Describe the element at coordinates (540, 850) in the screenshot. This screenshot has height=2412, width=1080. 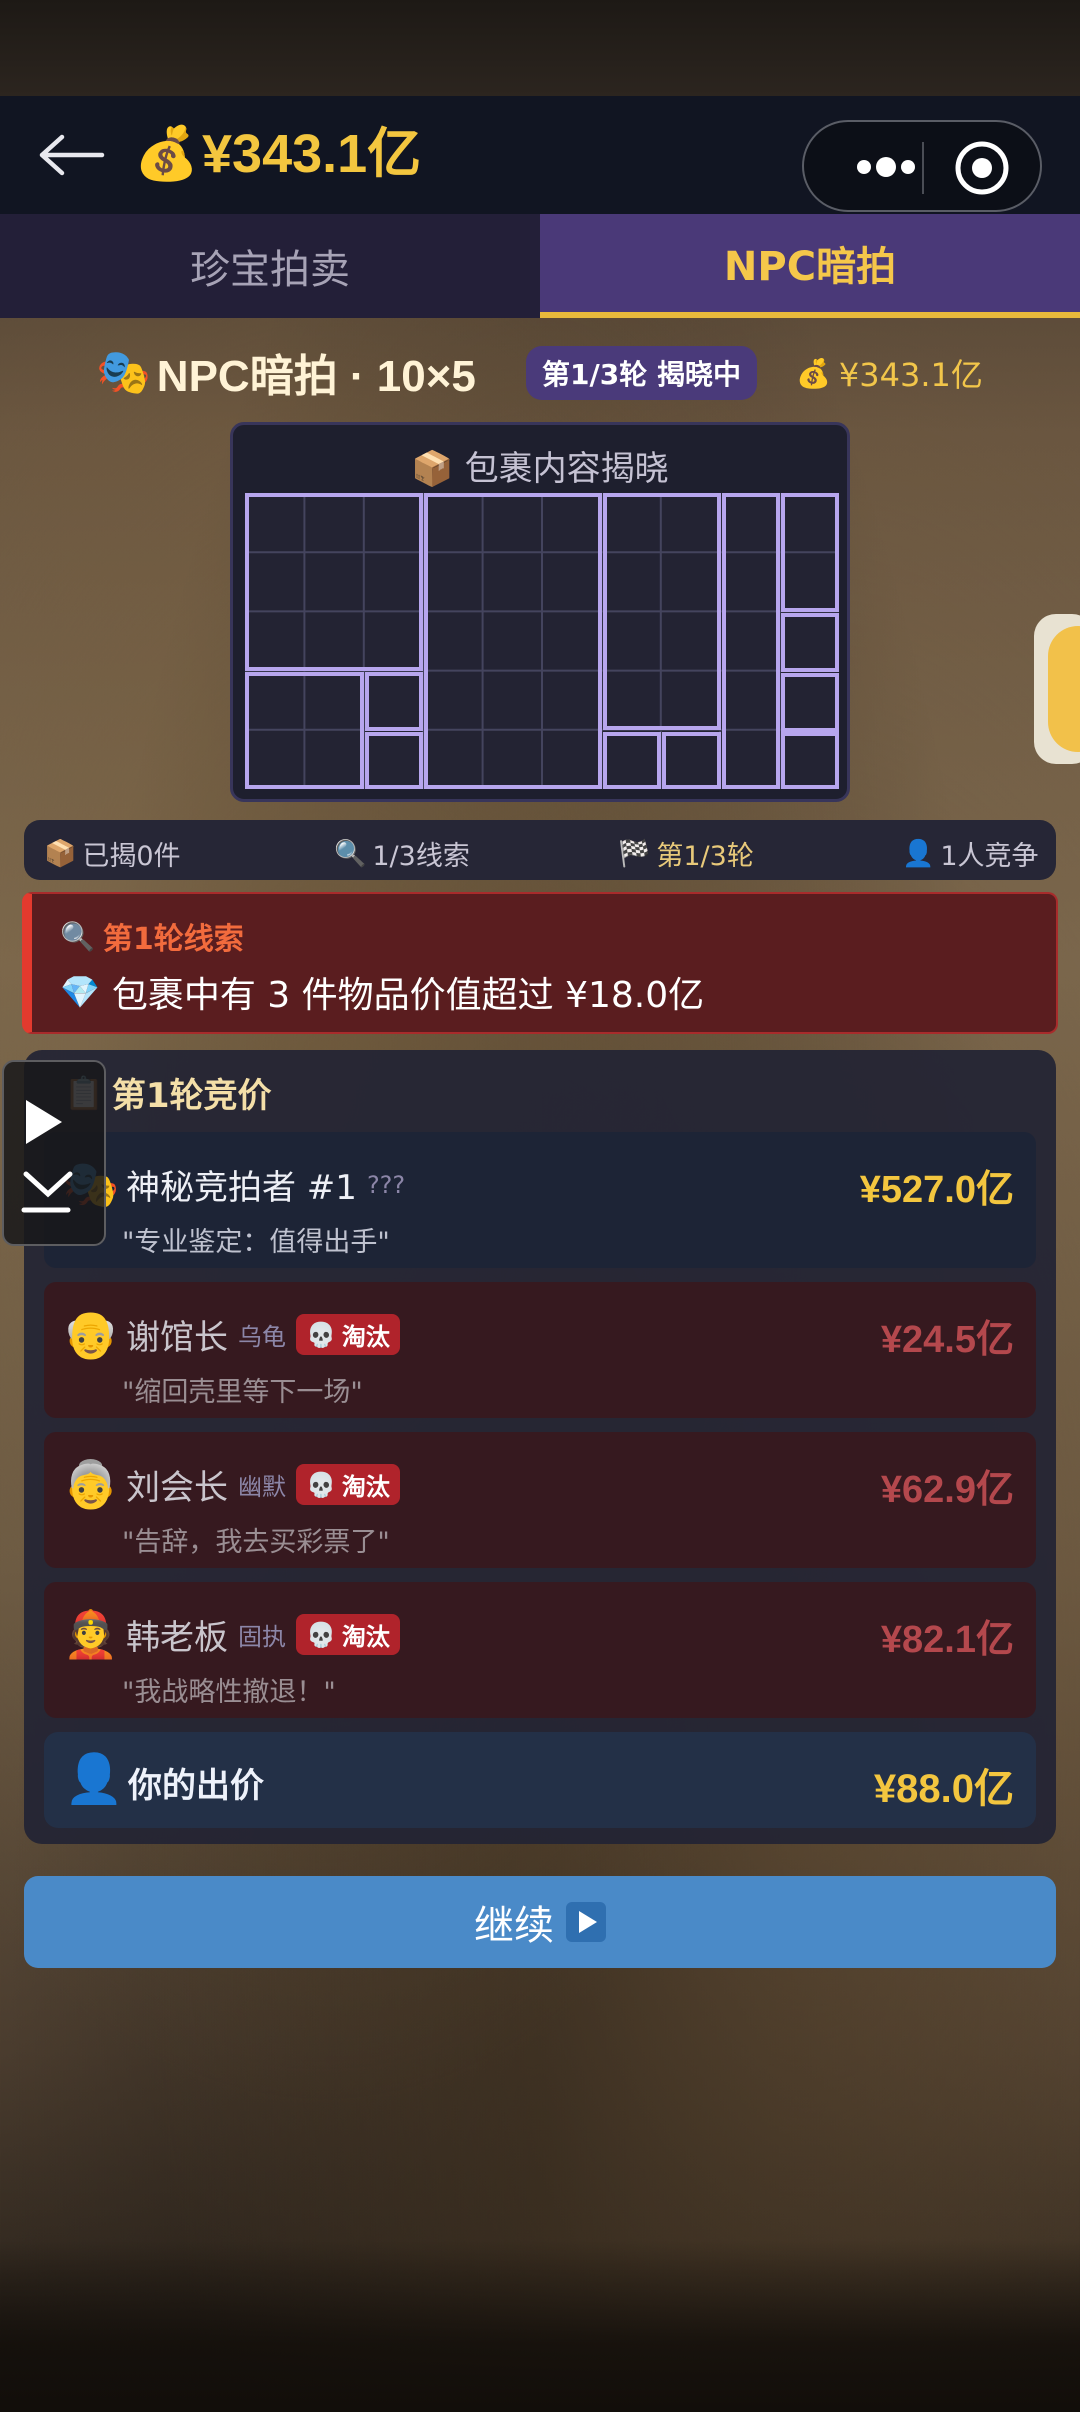
I see `stats-bar: 📦 已揭0件 🔍 1/3线索 🏁 第1/3轮 👤 1人竞争` at that location.